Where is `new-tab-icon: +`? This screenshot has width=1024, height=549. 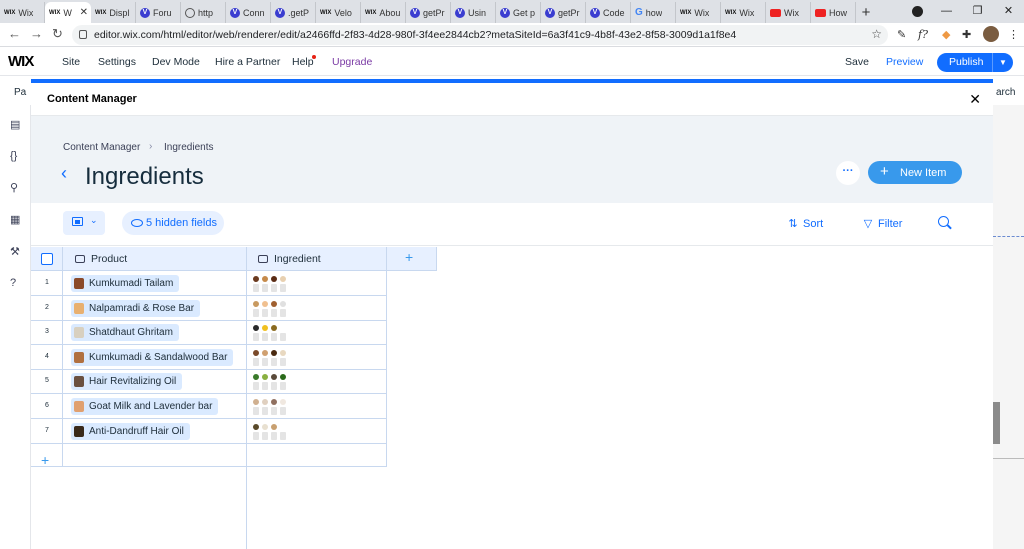 new-tab-icon: + is located at coordinates (866, 12).